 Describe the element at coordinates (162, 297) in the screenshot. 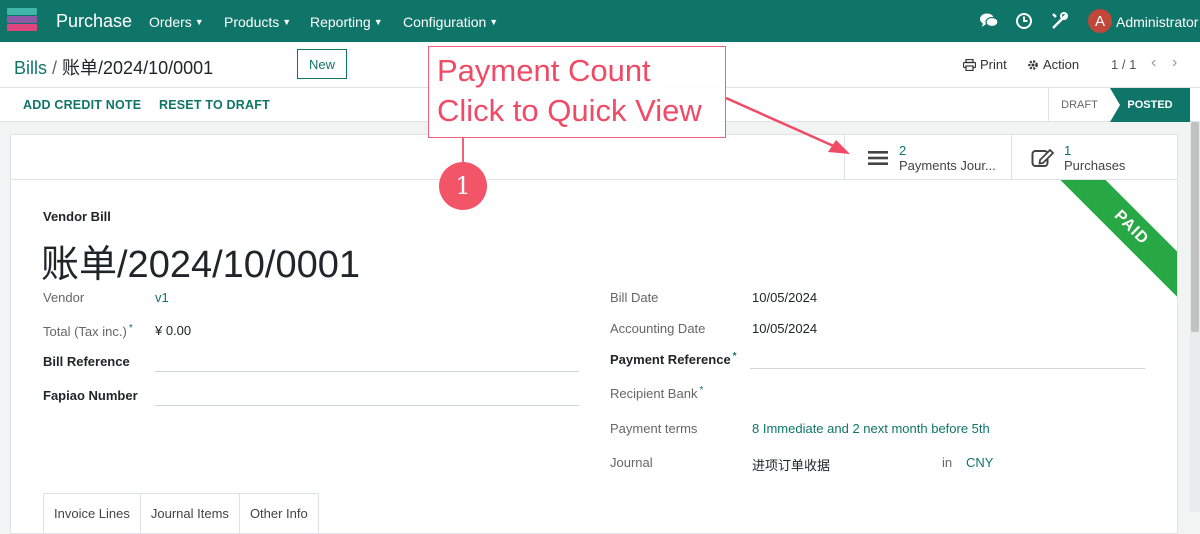

I see `vendor-field: v1` at that location.